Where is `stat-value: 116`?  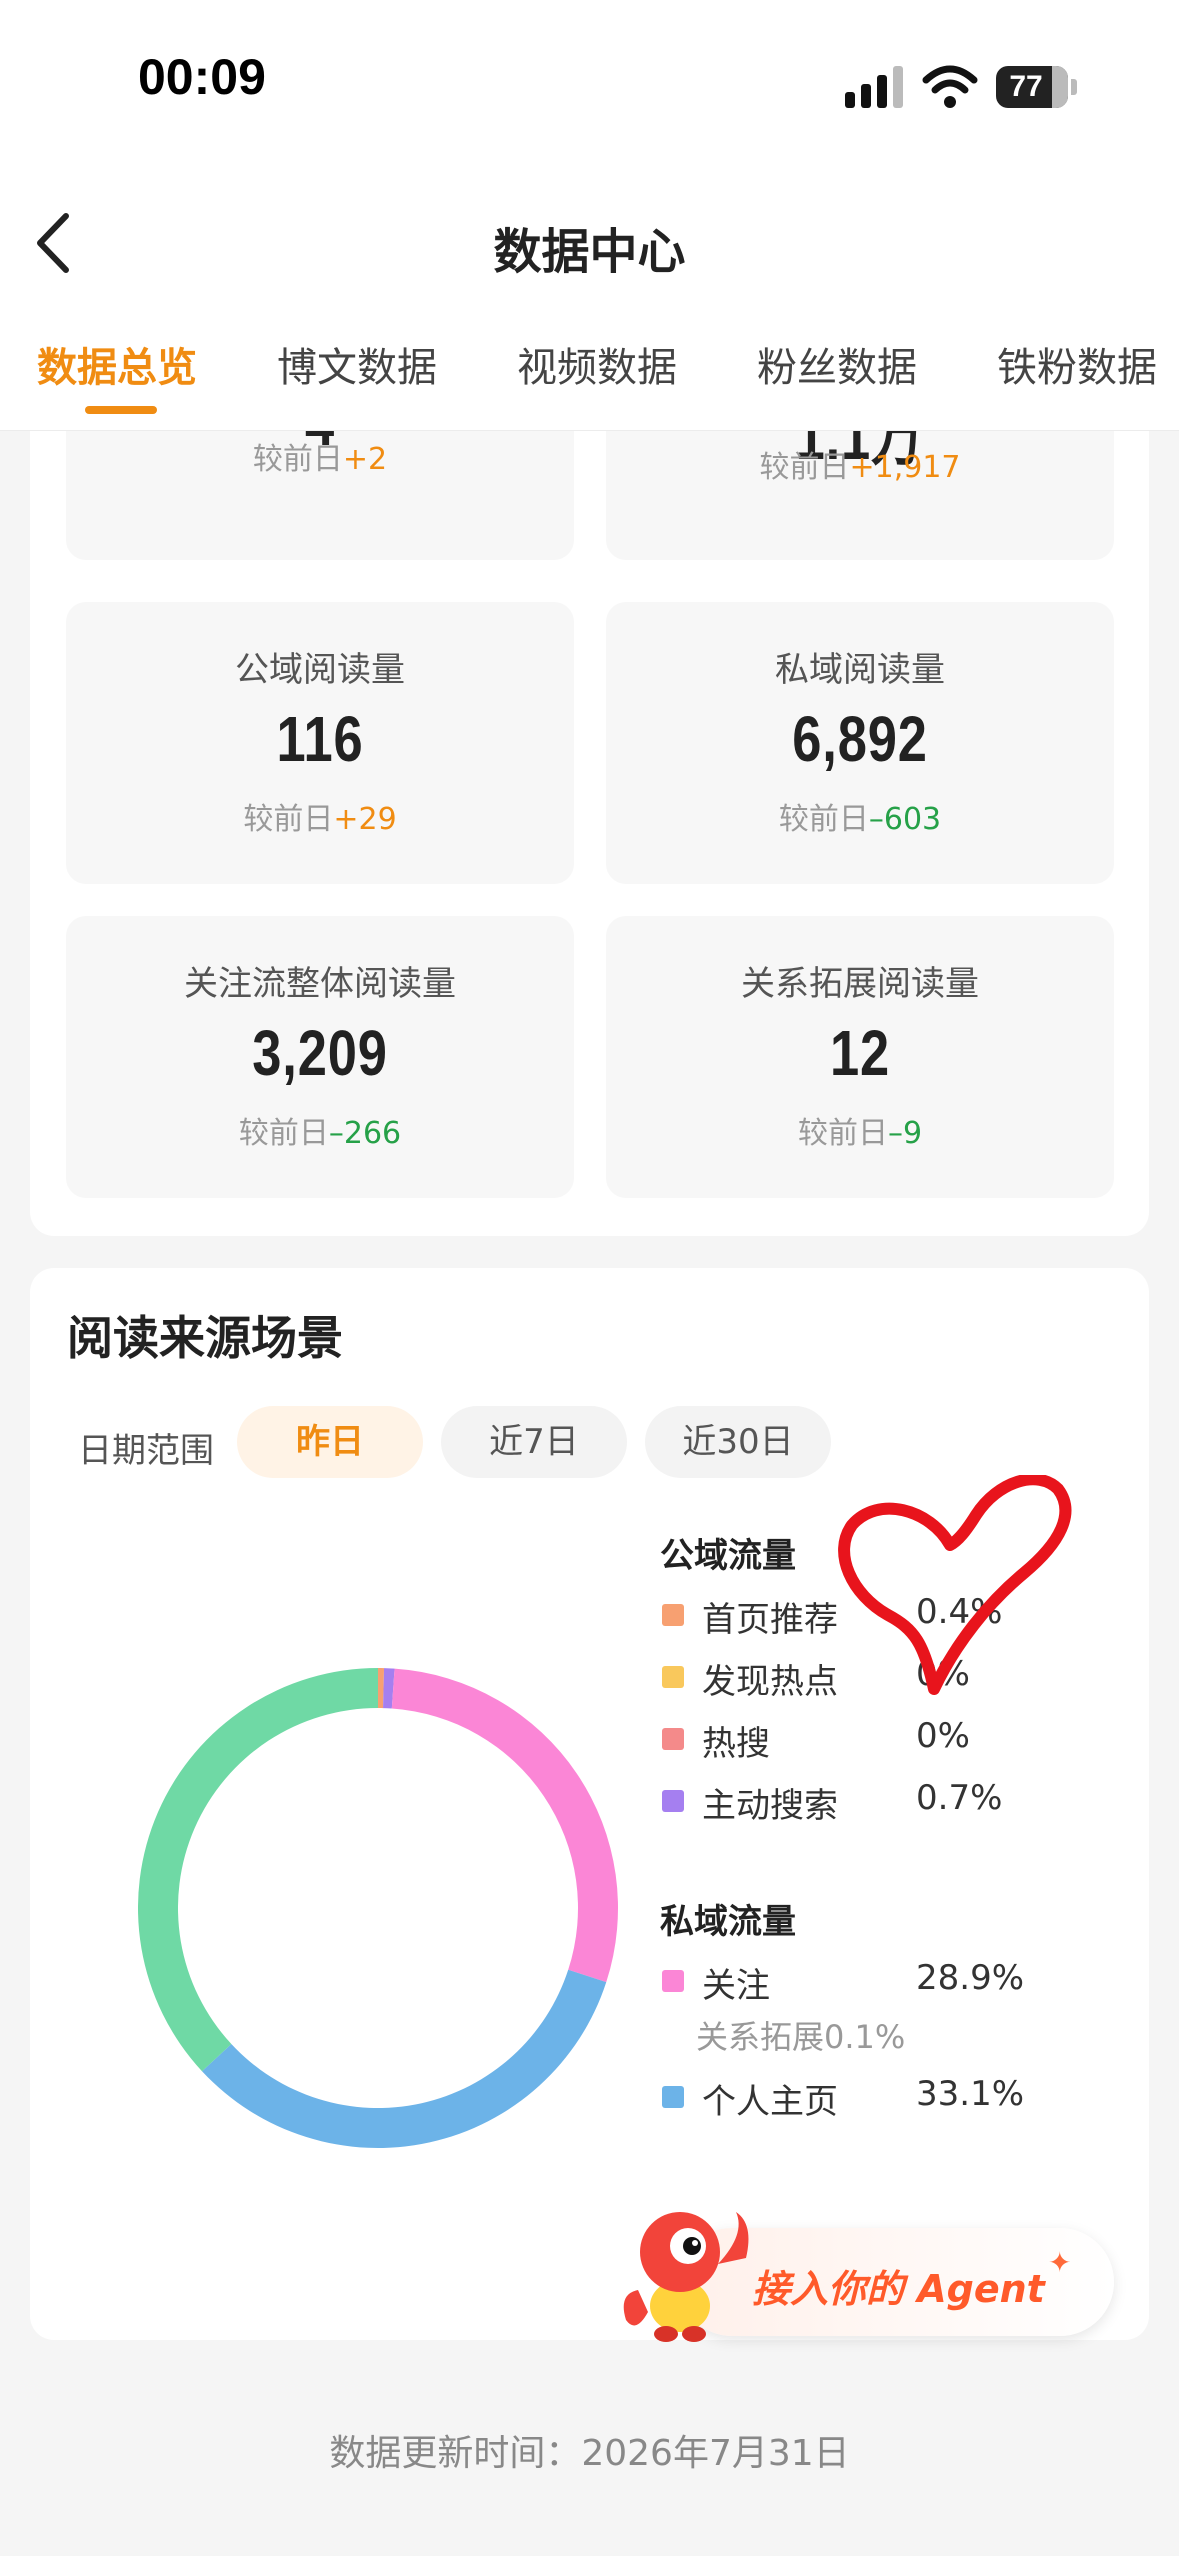 stat-value: 116 is located at coordinates (320, 739).